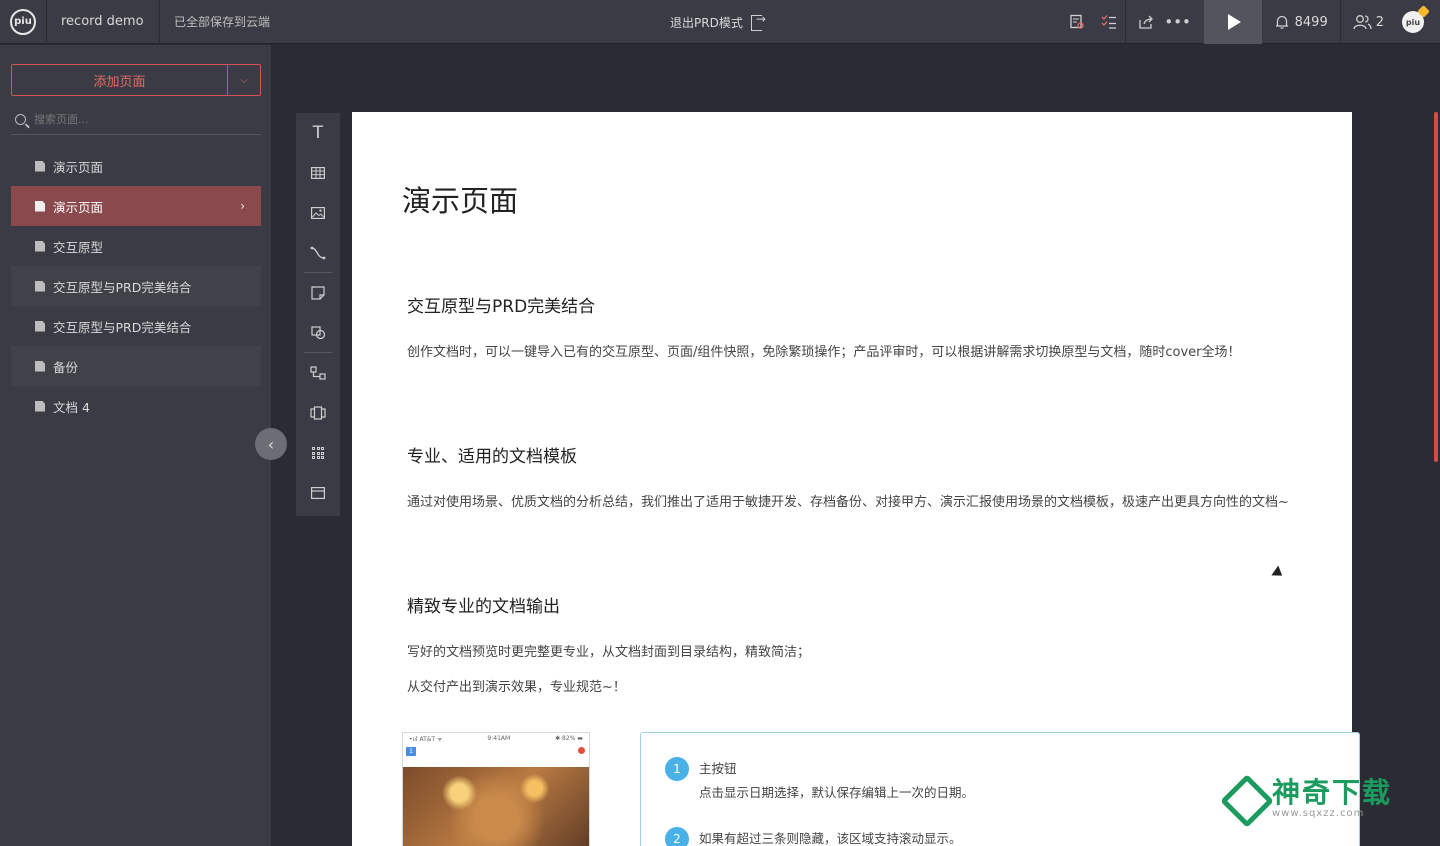  I want to click on flowchart-icon, so click(318, 373).